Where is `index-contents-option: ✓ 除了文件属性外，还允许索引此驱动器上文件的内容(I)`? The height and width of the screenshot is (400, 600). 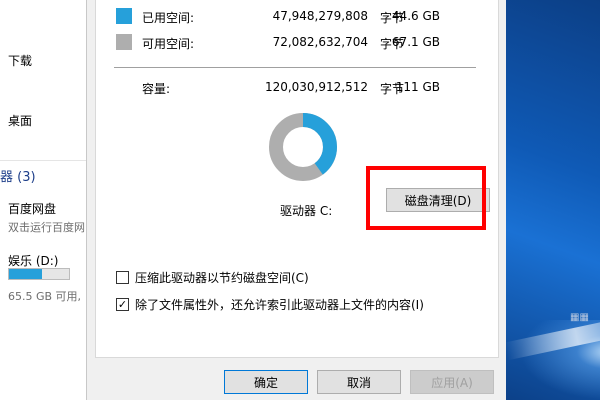 index-contents-option: ✓ 除了文件属性外，还允许索引此驱动器上文件的内容(I) is located at coordinates (270, 304).